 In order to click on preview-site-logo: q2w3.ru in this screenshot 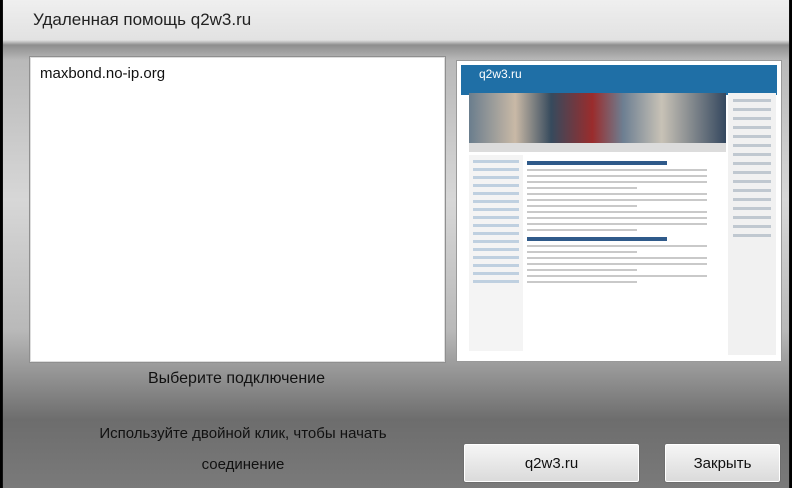, I will do `click(500, 74)`.